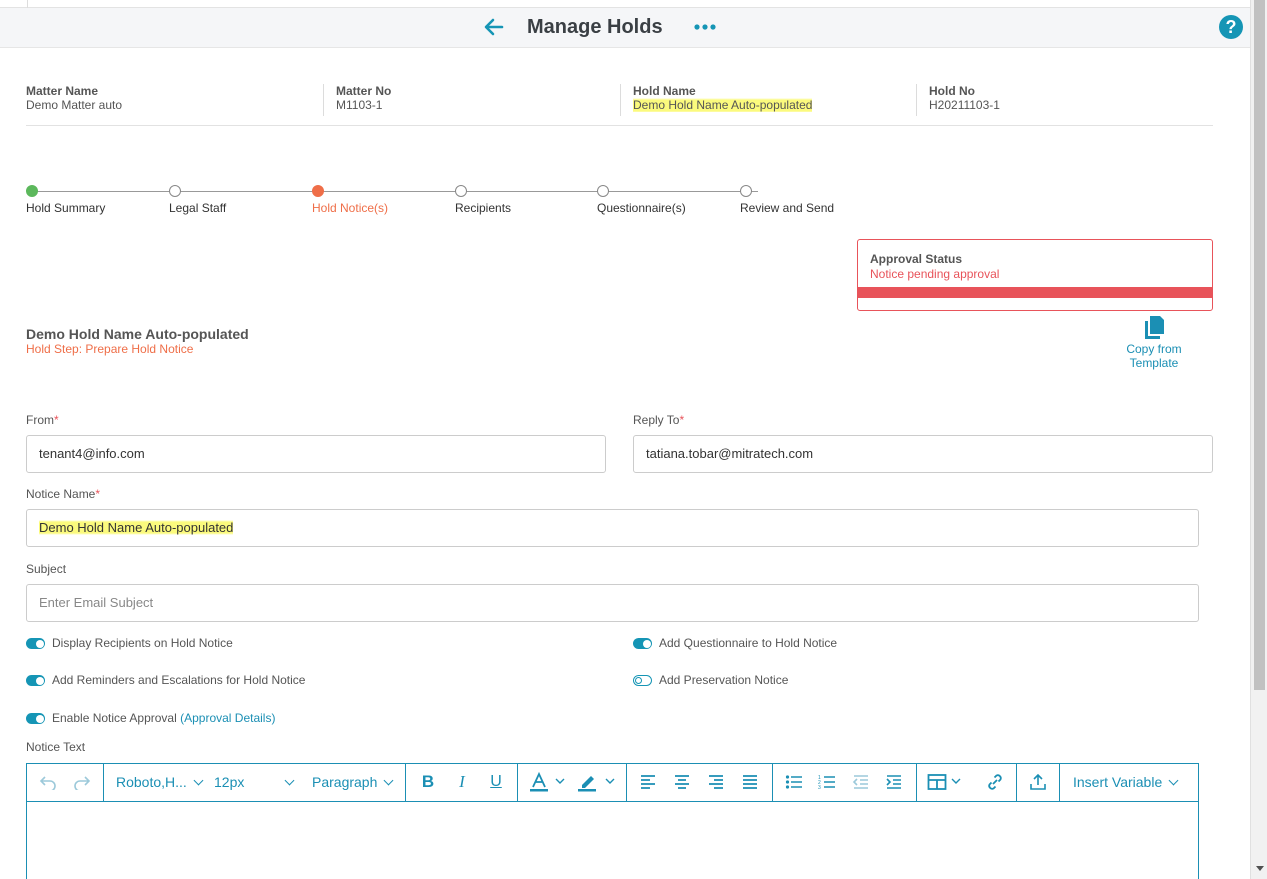 The height and width of the screenshot is (879, 1267). I want to click on redo-icon, so click(82, 782).